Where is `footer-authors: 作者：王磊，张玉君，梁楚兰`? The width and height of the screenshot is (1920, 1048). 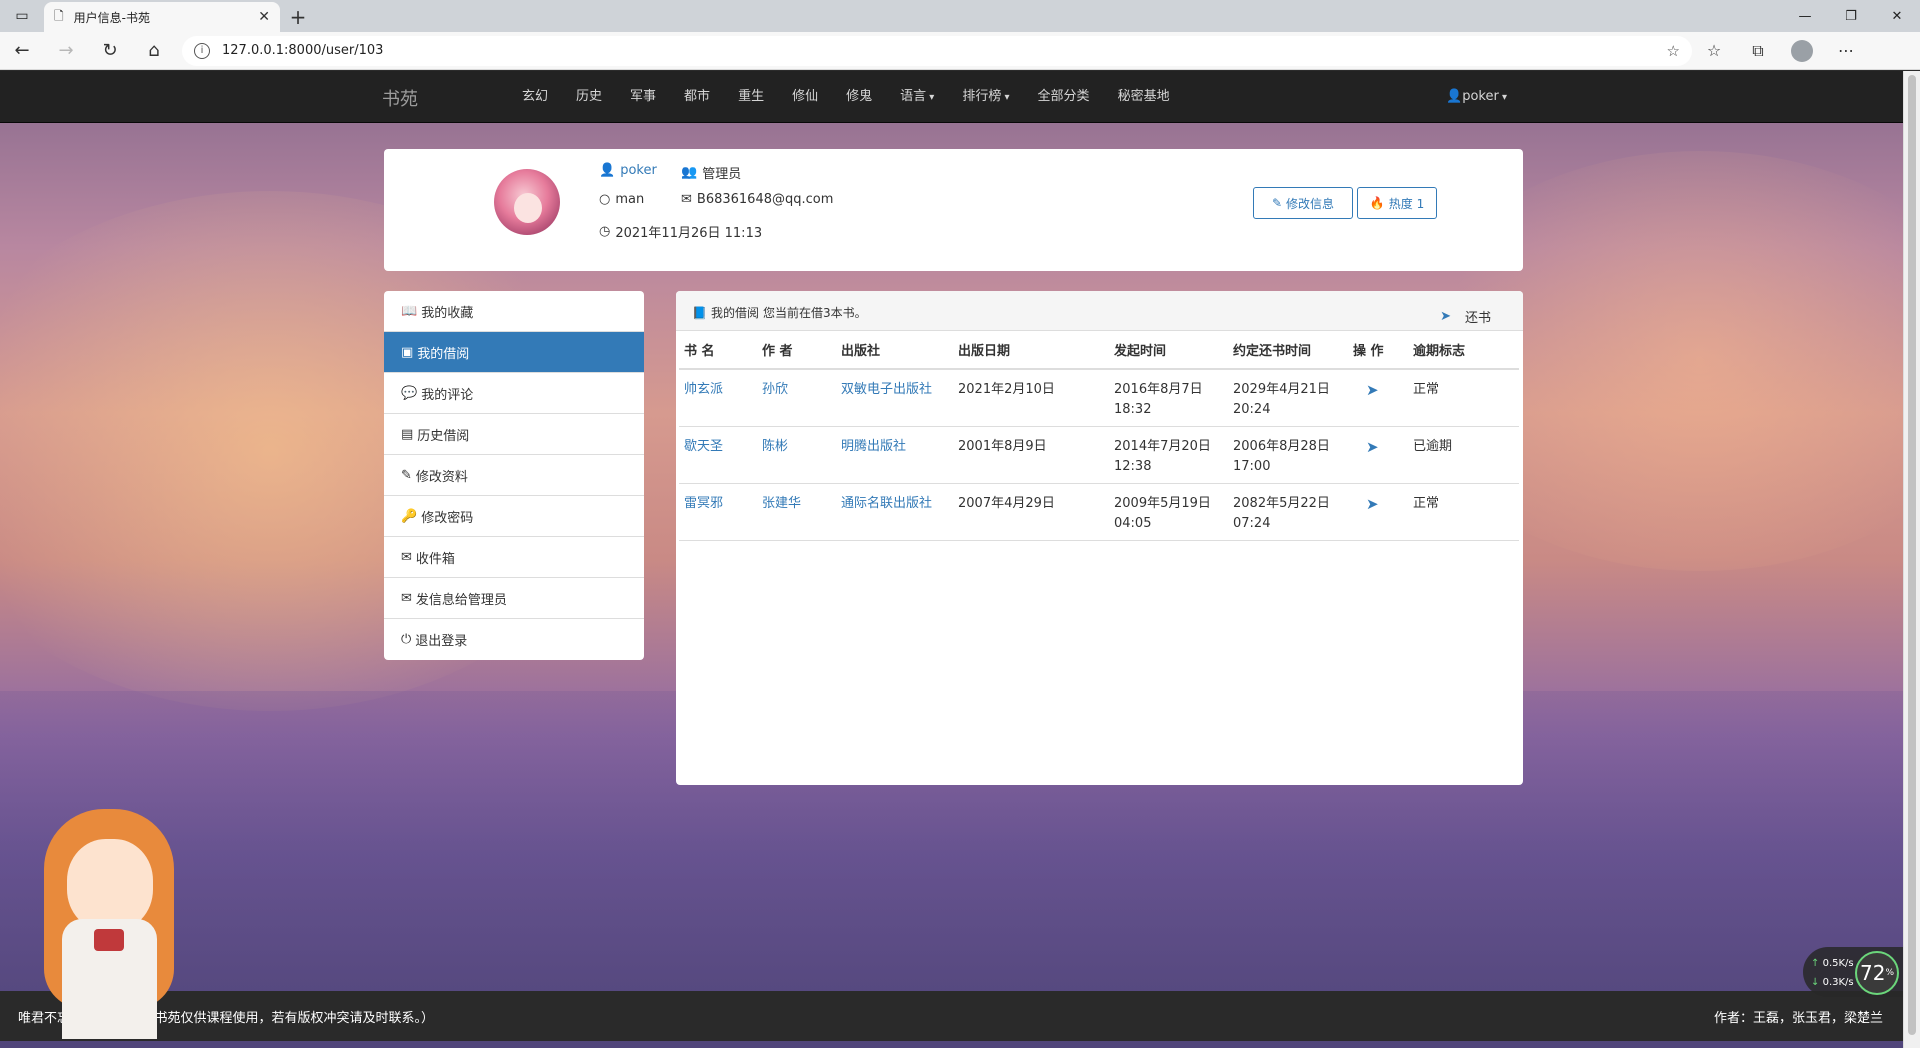
footer-authors: 作者：王磊，张玉君，梁楚兰 is located at coordinates (1798, 1018).